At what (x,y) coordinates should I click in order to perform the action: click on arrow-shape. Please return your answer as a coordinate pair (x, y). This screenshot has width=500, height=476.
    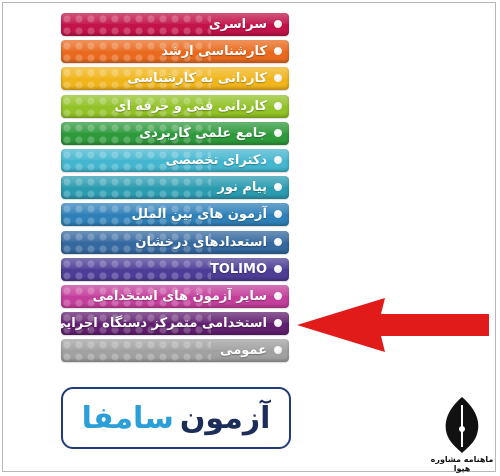
    Looking at the image, I should click on (393, 325).